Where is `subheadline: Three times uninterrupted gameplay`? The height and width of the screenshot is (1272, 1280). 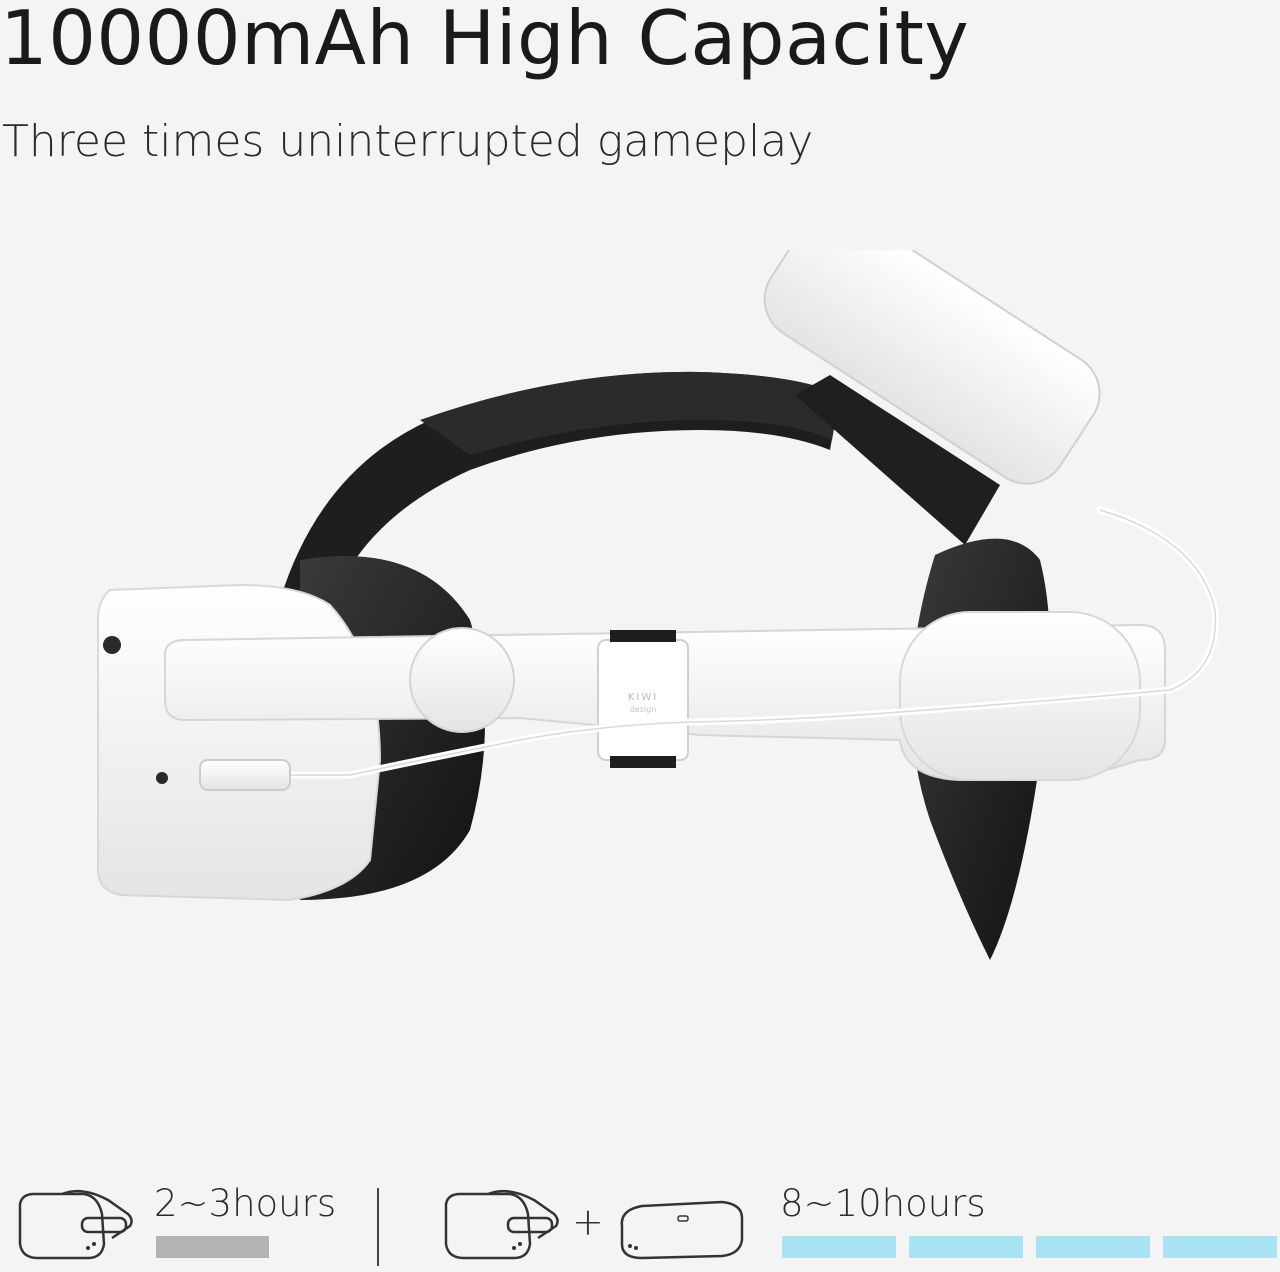 subheadline: Three times uninterrupted gameplay is located at coordinates (408, 141).